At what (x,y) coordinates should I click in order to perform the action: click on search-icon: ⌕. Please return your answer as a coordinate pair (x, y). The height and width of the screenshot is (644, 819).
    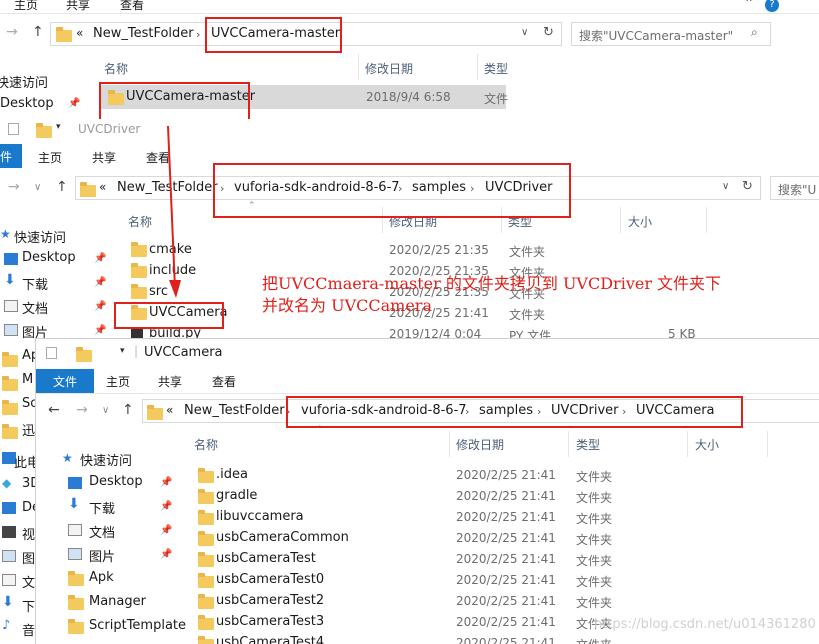
    Looking at the image, I should click on (754, 32).